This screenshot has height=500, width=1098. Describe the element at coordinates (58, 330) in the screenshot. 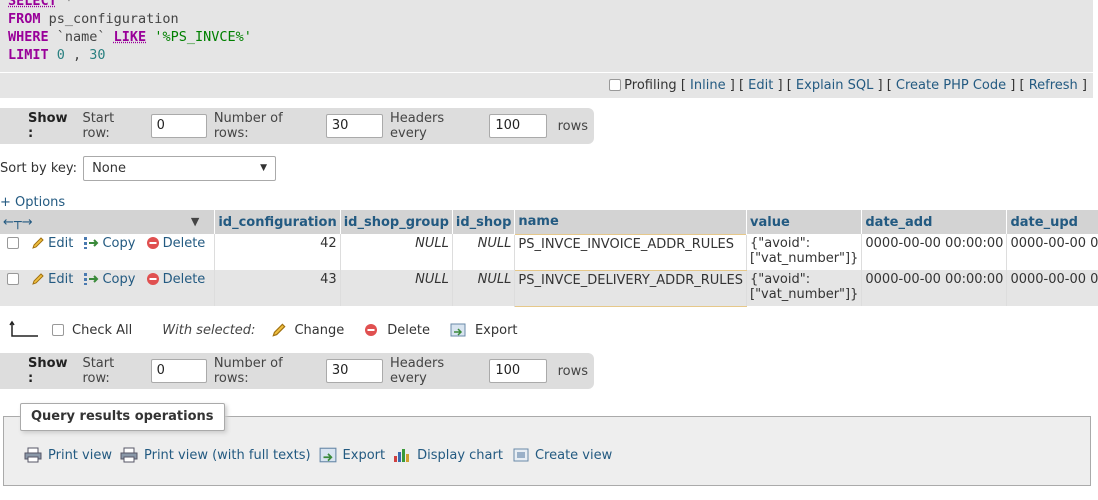

I see `check-all-checkbox` at that location.